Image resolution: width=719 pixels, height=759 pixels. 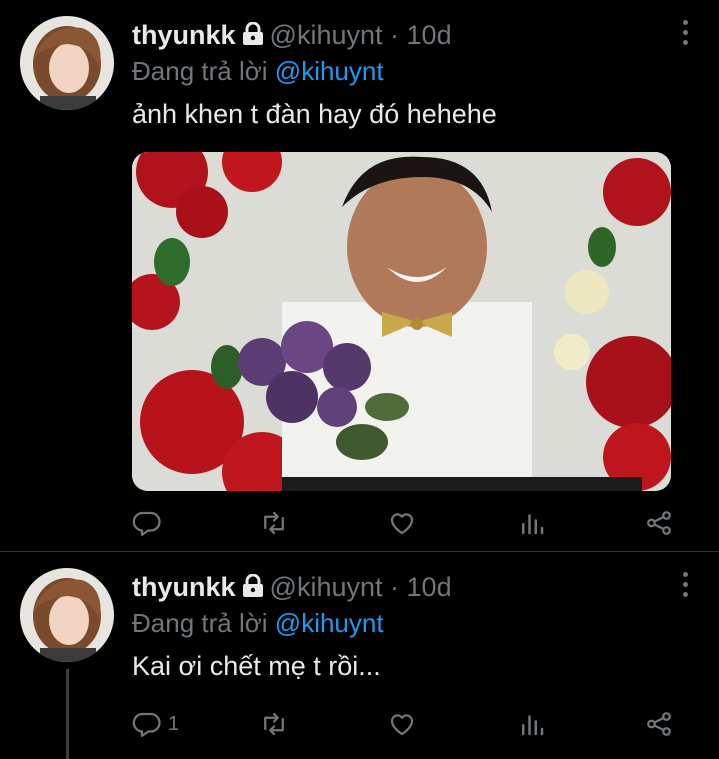 I want to click on tweet-actions, so click(x=412, y=523).